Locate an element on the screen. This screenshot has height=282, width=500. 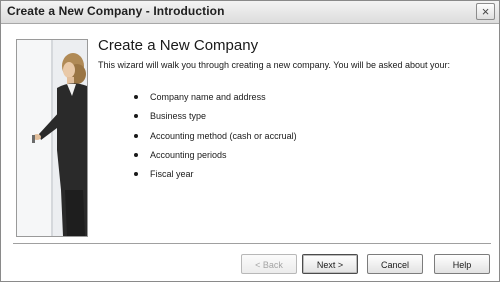
close-icon: × is located at coordinates (485, 11).